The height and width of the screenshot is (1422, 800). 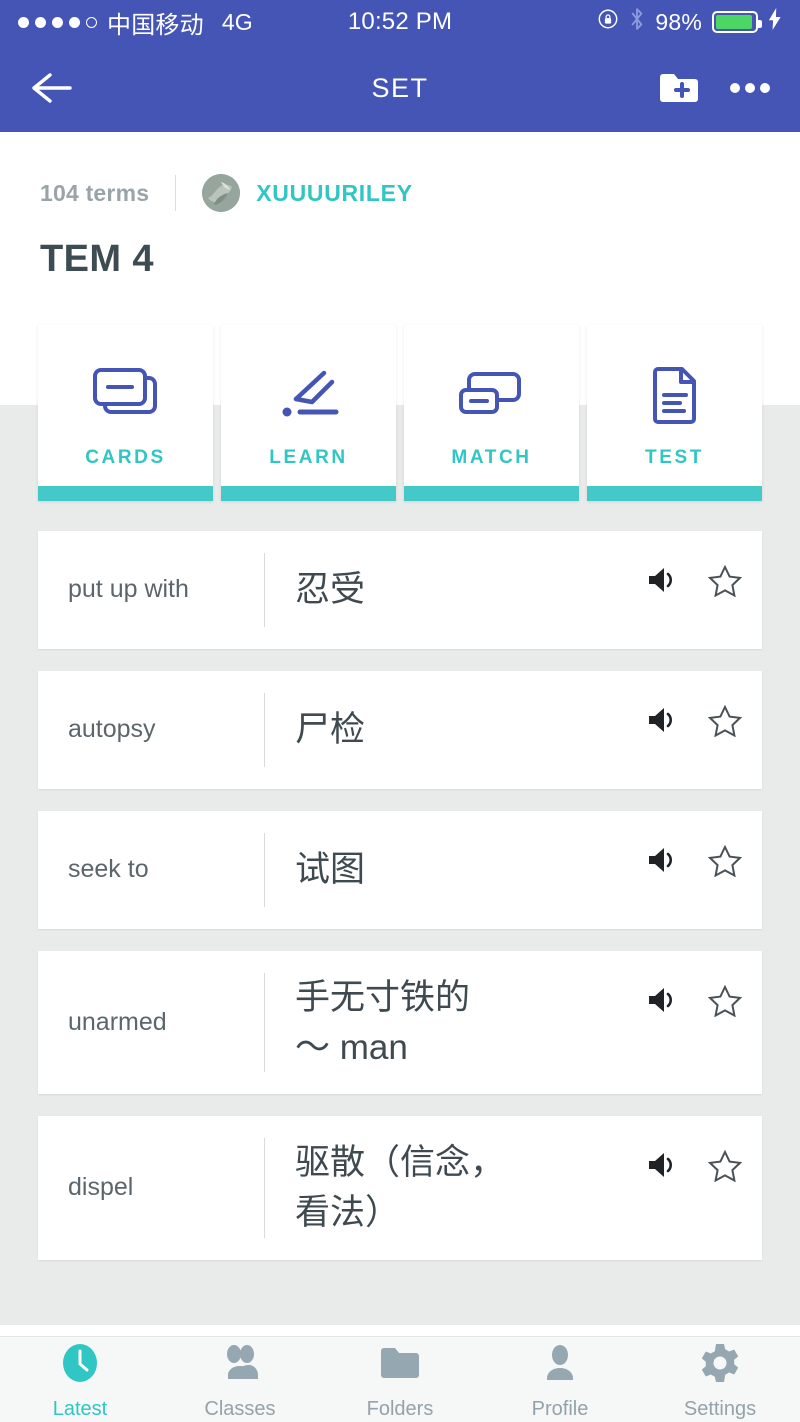 I want to click on term-row: seek to 试图, so click(x=400, y=870).